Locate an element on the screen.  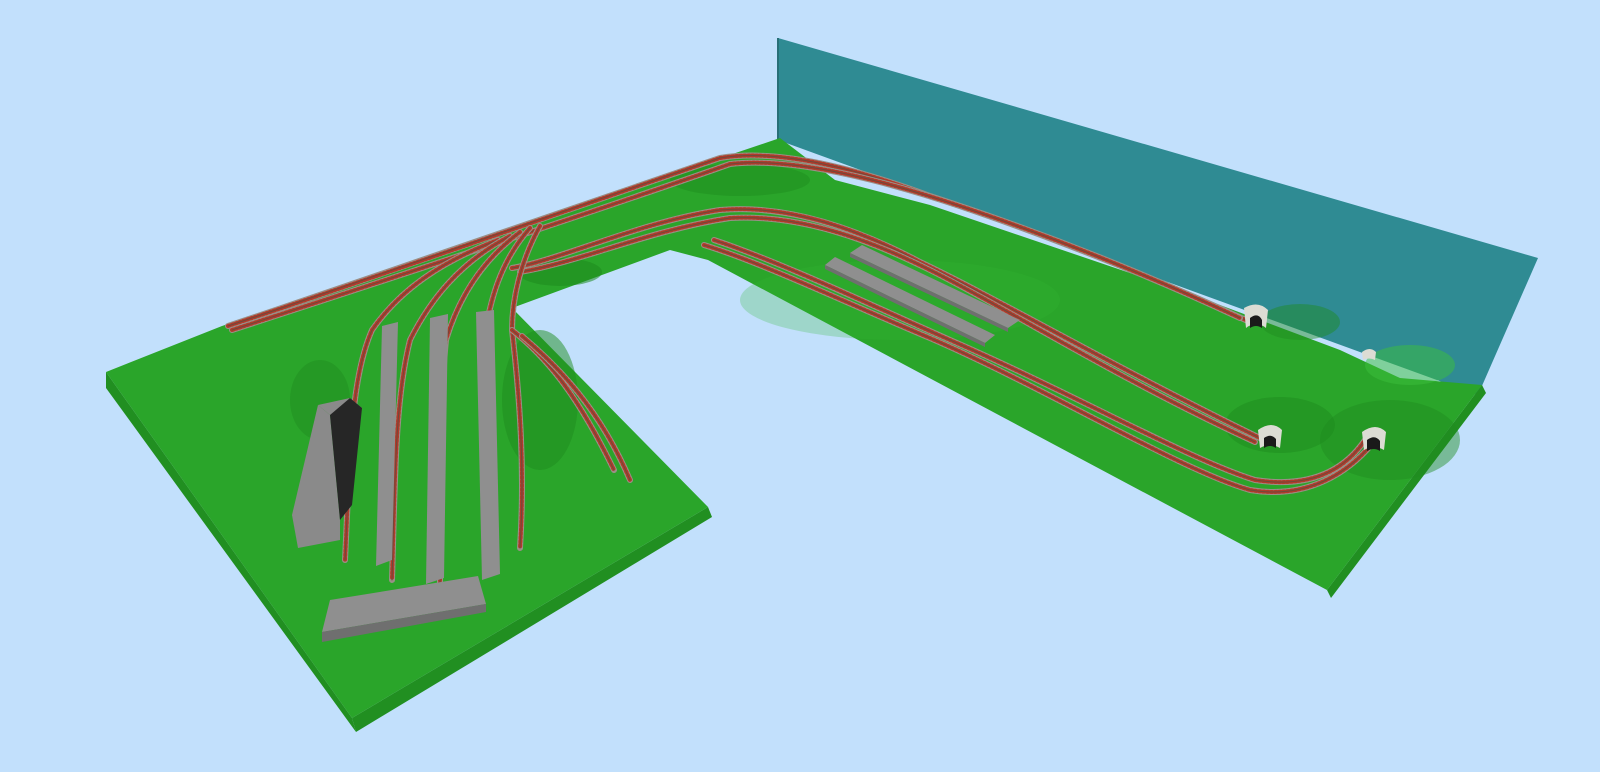
tunnel-portal-upper is located at coordinates (1256, 316).